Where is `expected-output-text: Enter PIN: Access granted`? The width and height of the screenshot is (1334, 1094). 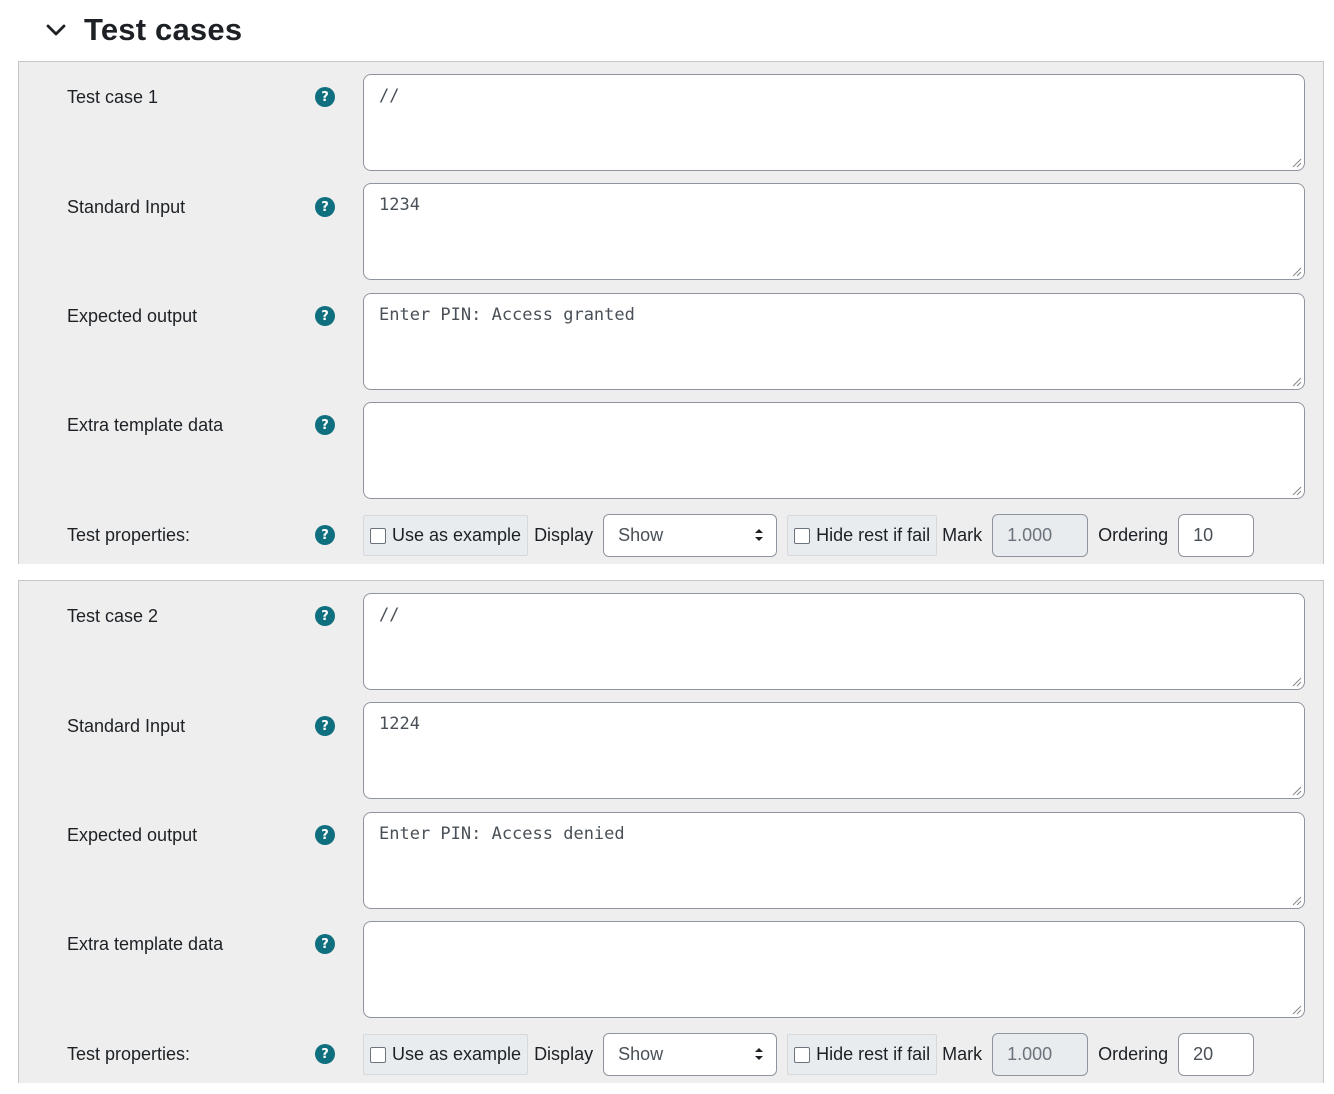 expected-output-text: Enter PIN: Access granted is located at coordinates (507, 315).